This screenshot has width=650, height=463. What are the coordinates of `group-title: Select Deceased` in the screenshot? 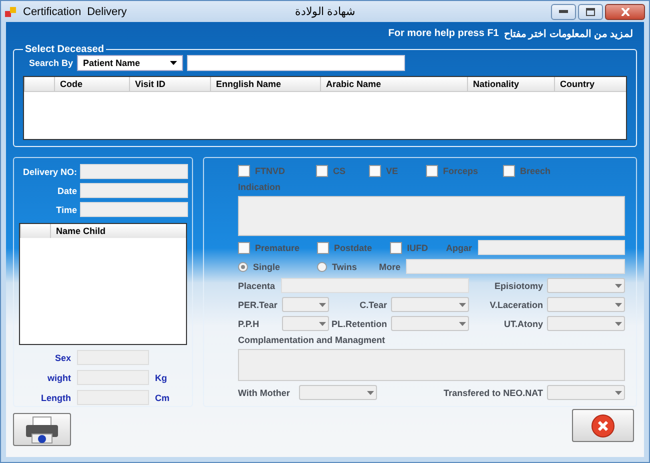 It's located at (64, 49).